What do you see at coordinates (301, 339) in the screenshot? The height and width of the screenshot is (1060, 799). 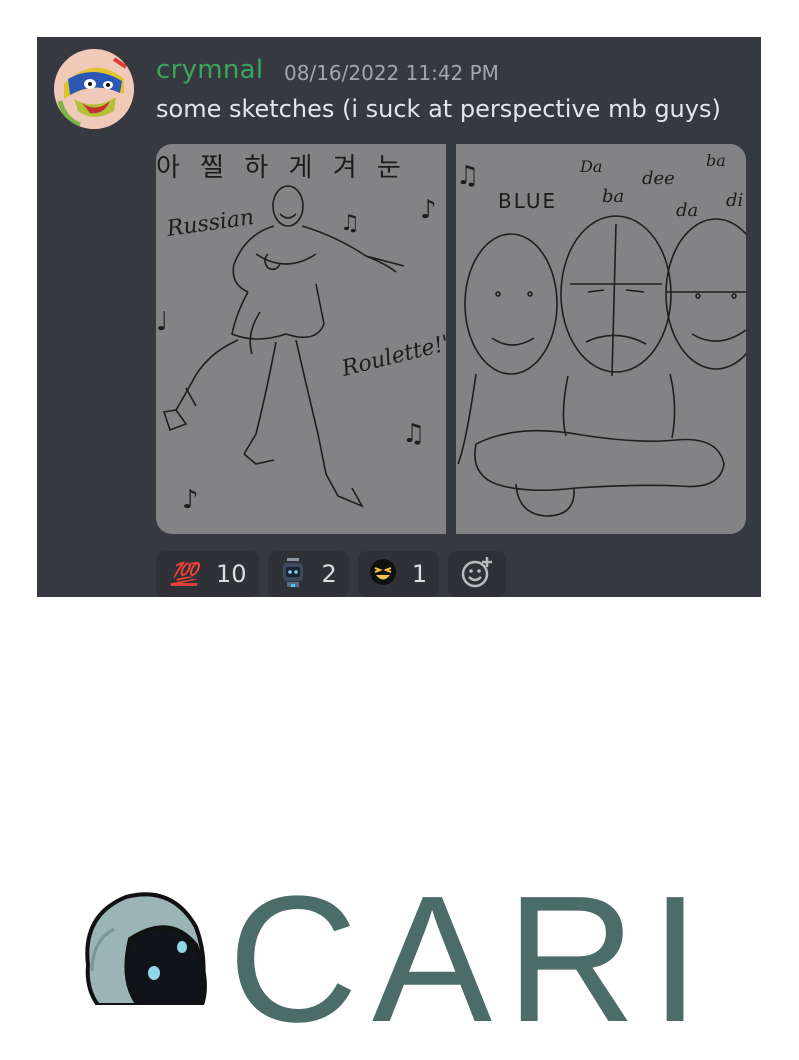 I see `sketch-image-left: 아 찔 하 게 겨 눈 Russian Roulette!" ♫ ♪ ♩ ♫ ♪` at bounding box center [301, 339].